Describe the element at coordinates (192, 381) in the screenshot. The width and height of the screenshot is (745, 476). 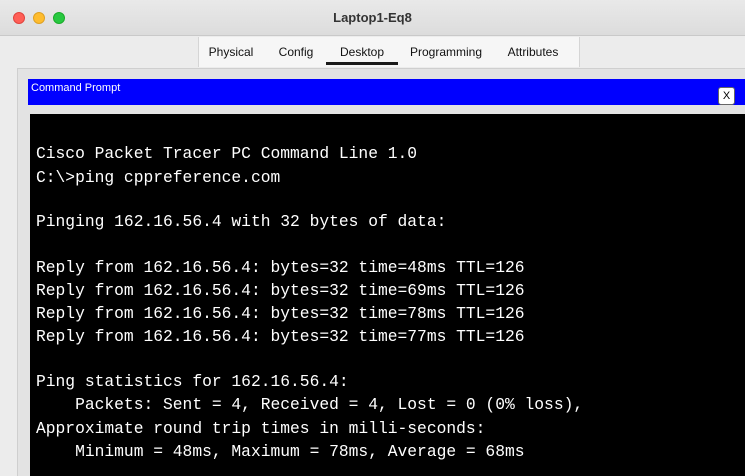
I see `terminal-line: Ping statistics for 162.16.56.4:` at that location.